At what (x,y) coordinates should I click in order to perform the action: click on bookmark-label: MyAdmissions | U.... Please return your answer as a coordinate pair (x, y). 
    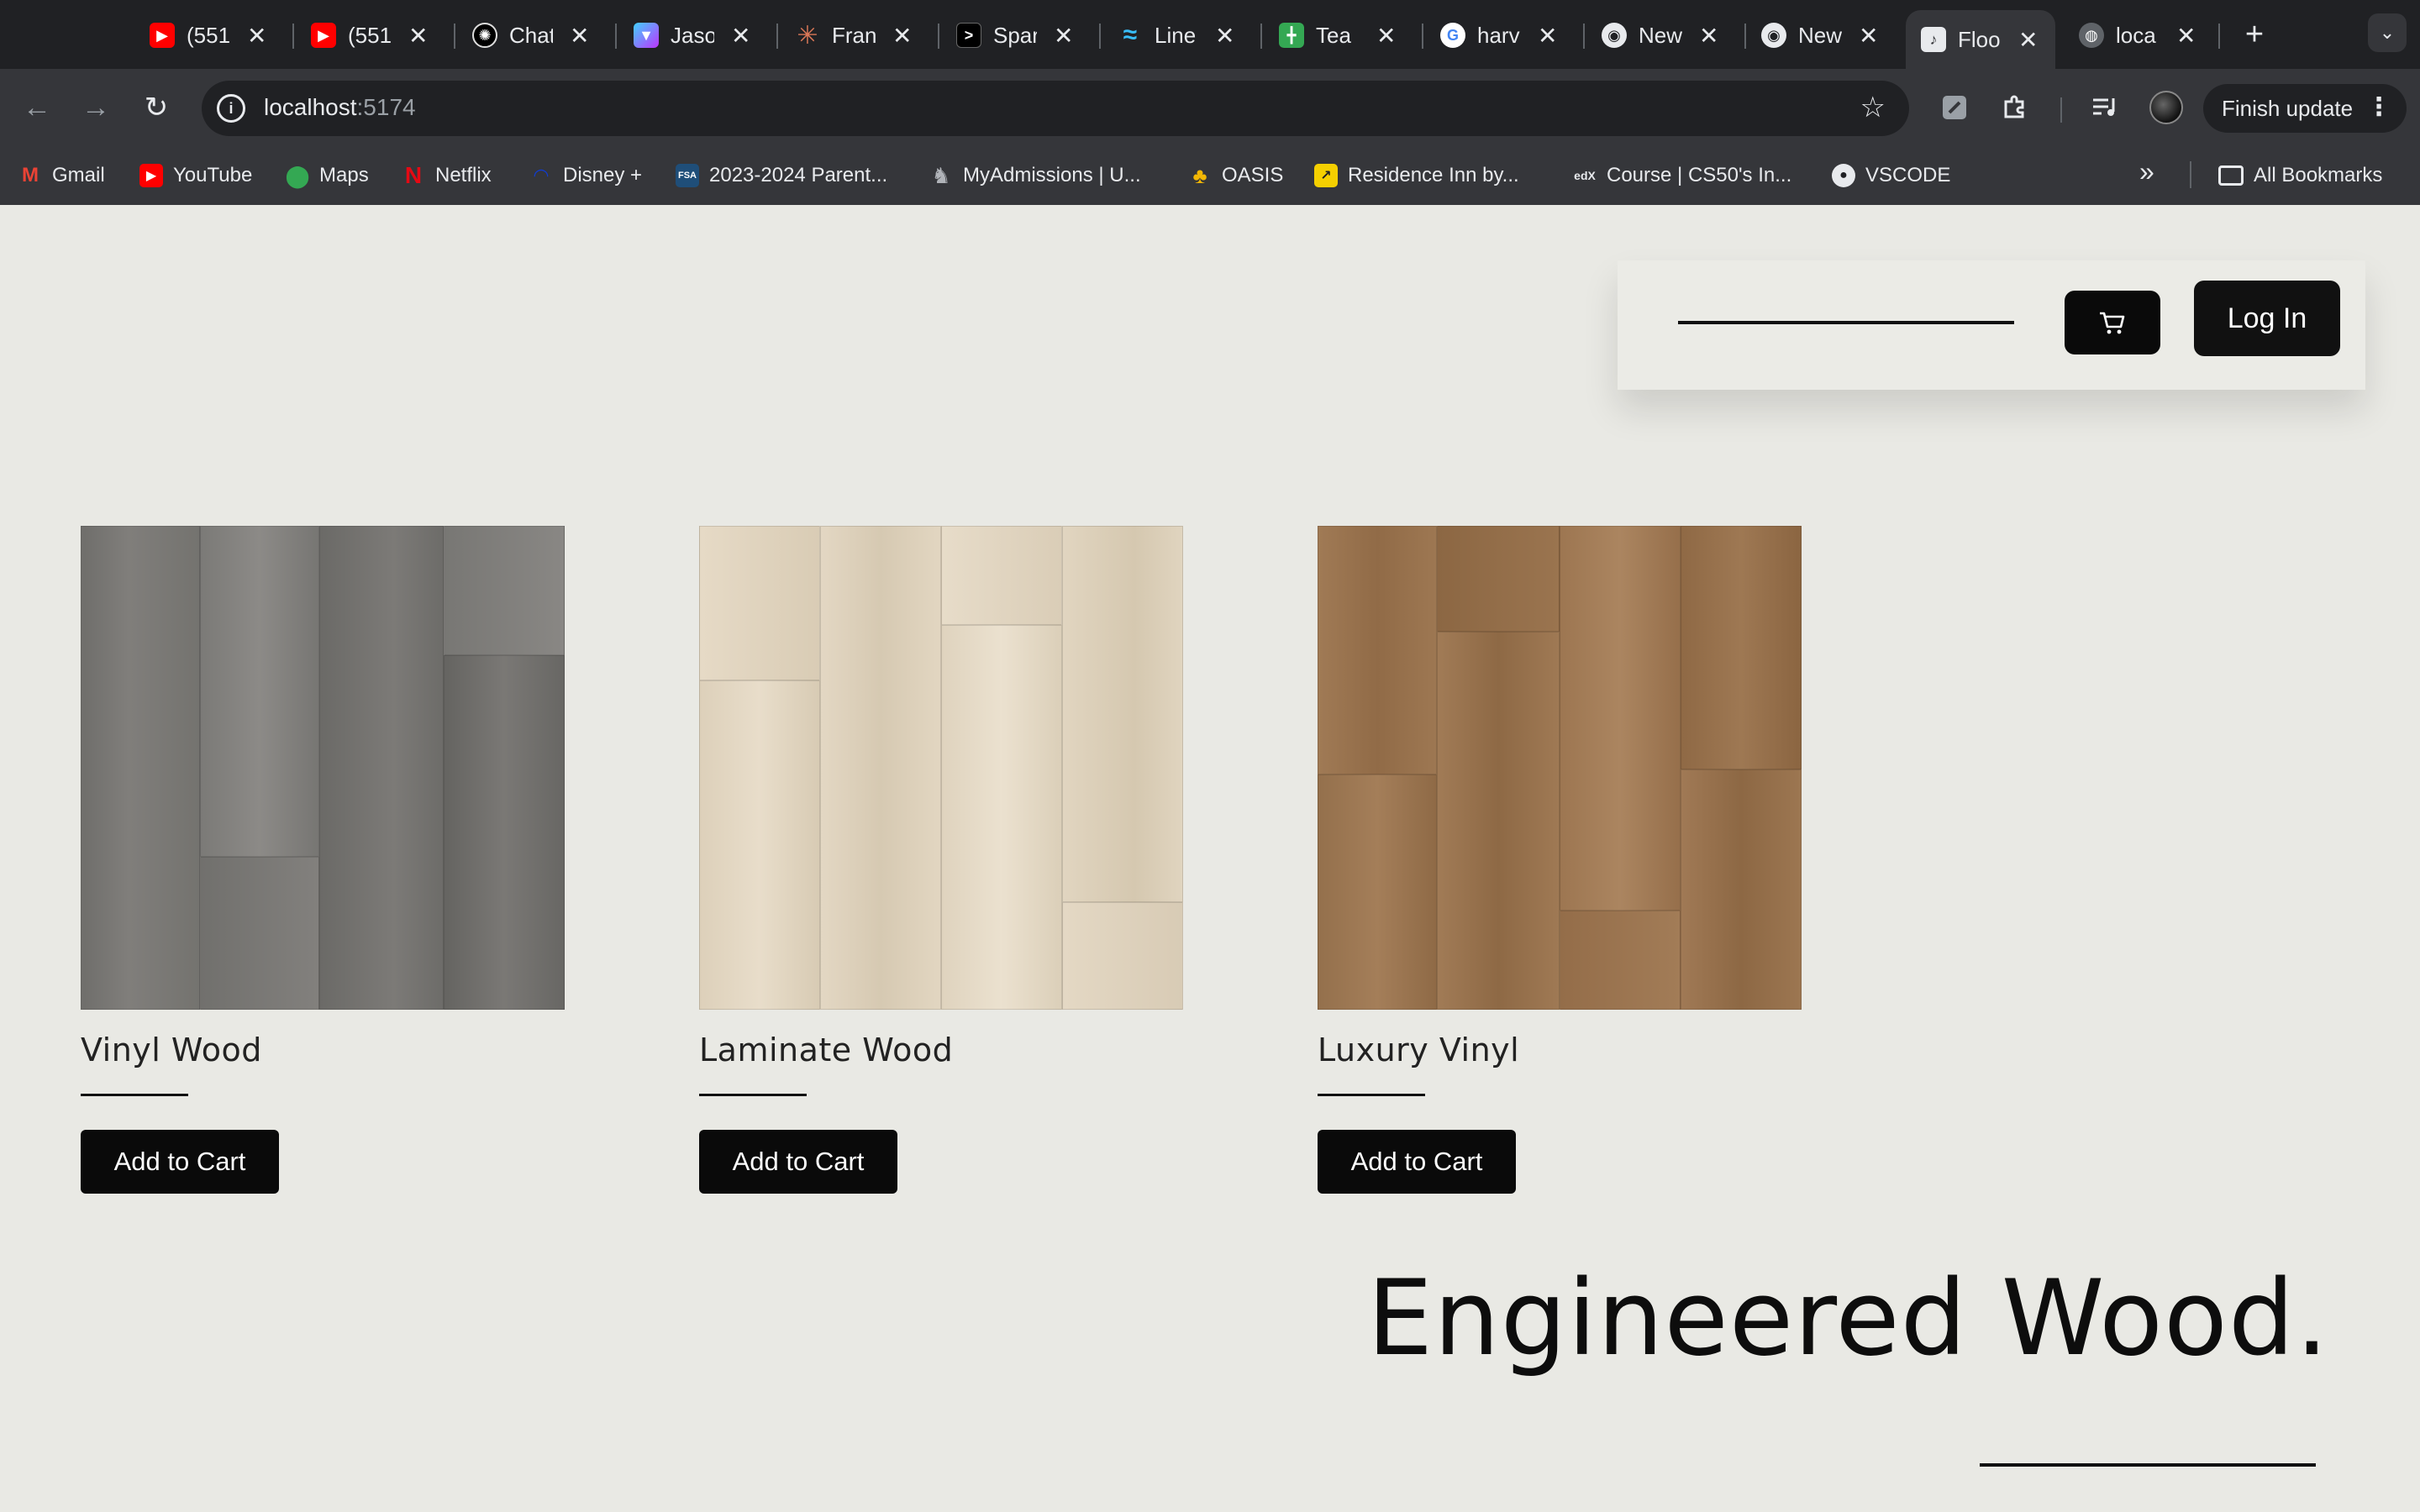
    Looking at the image, I should click on (1052, 175).